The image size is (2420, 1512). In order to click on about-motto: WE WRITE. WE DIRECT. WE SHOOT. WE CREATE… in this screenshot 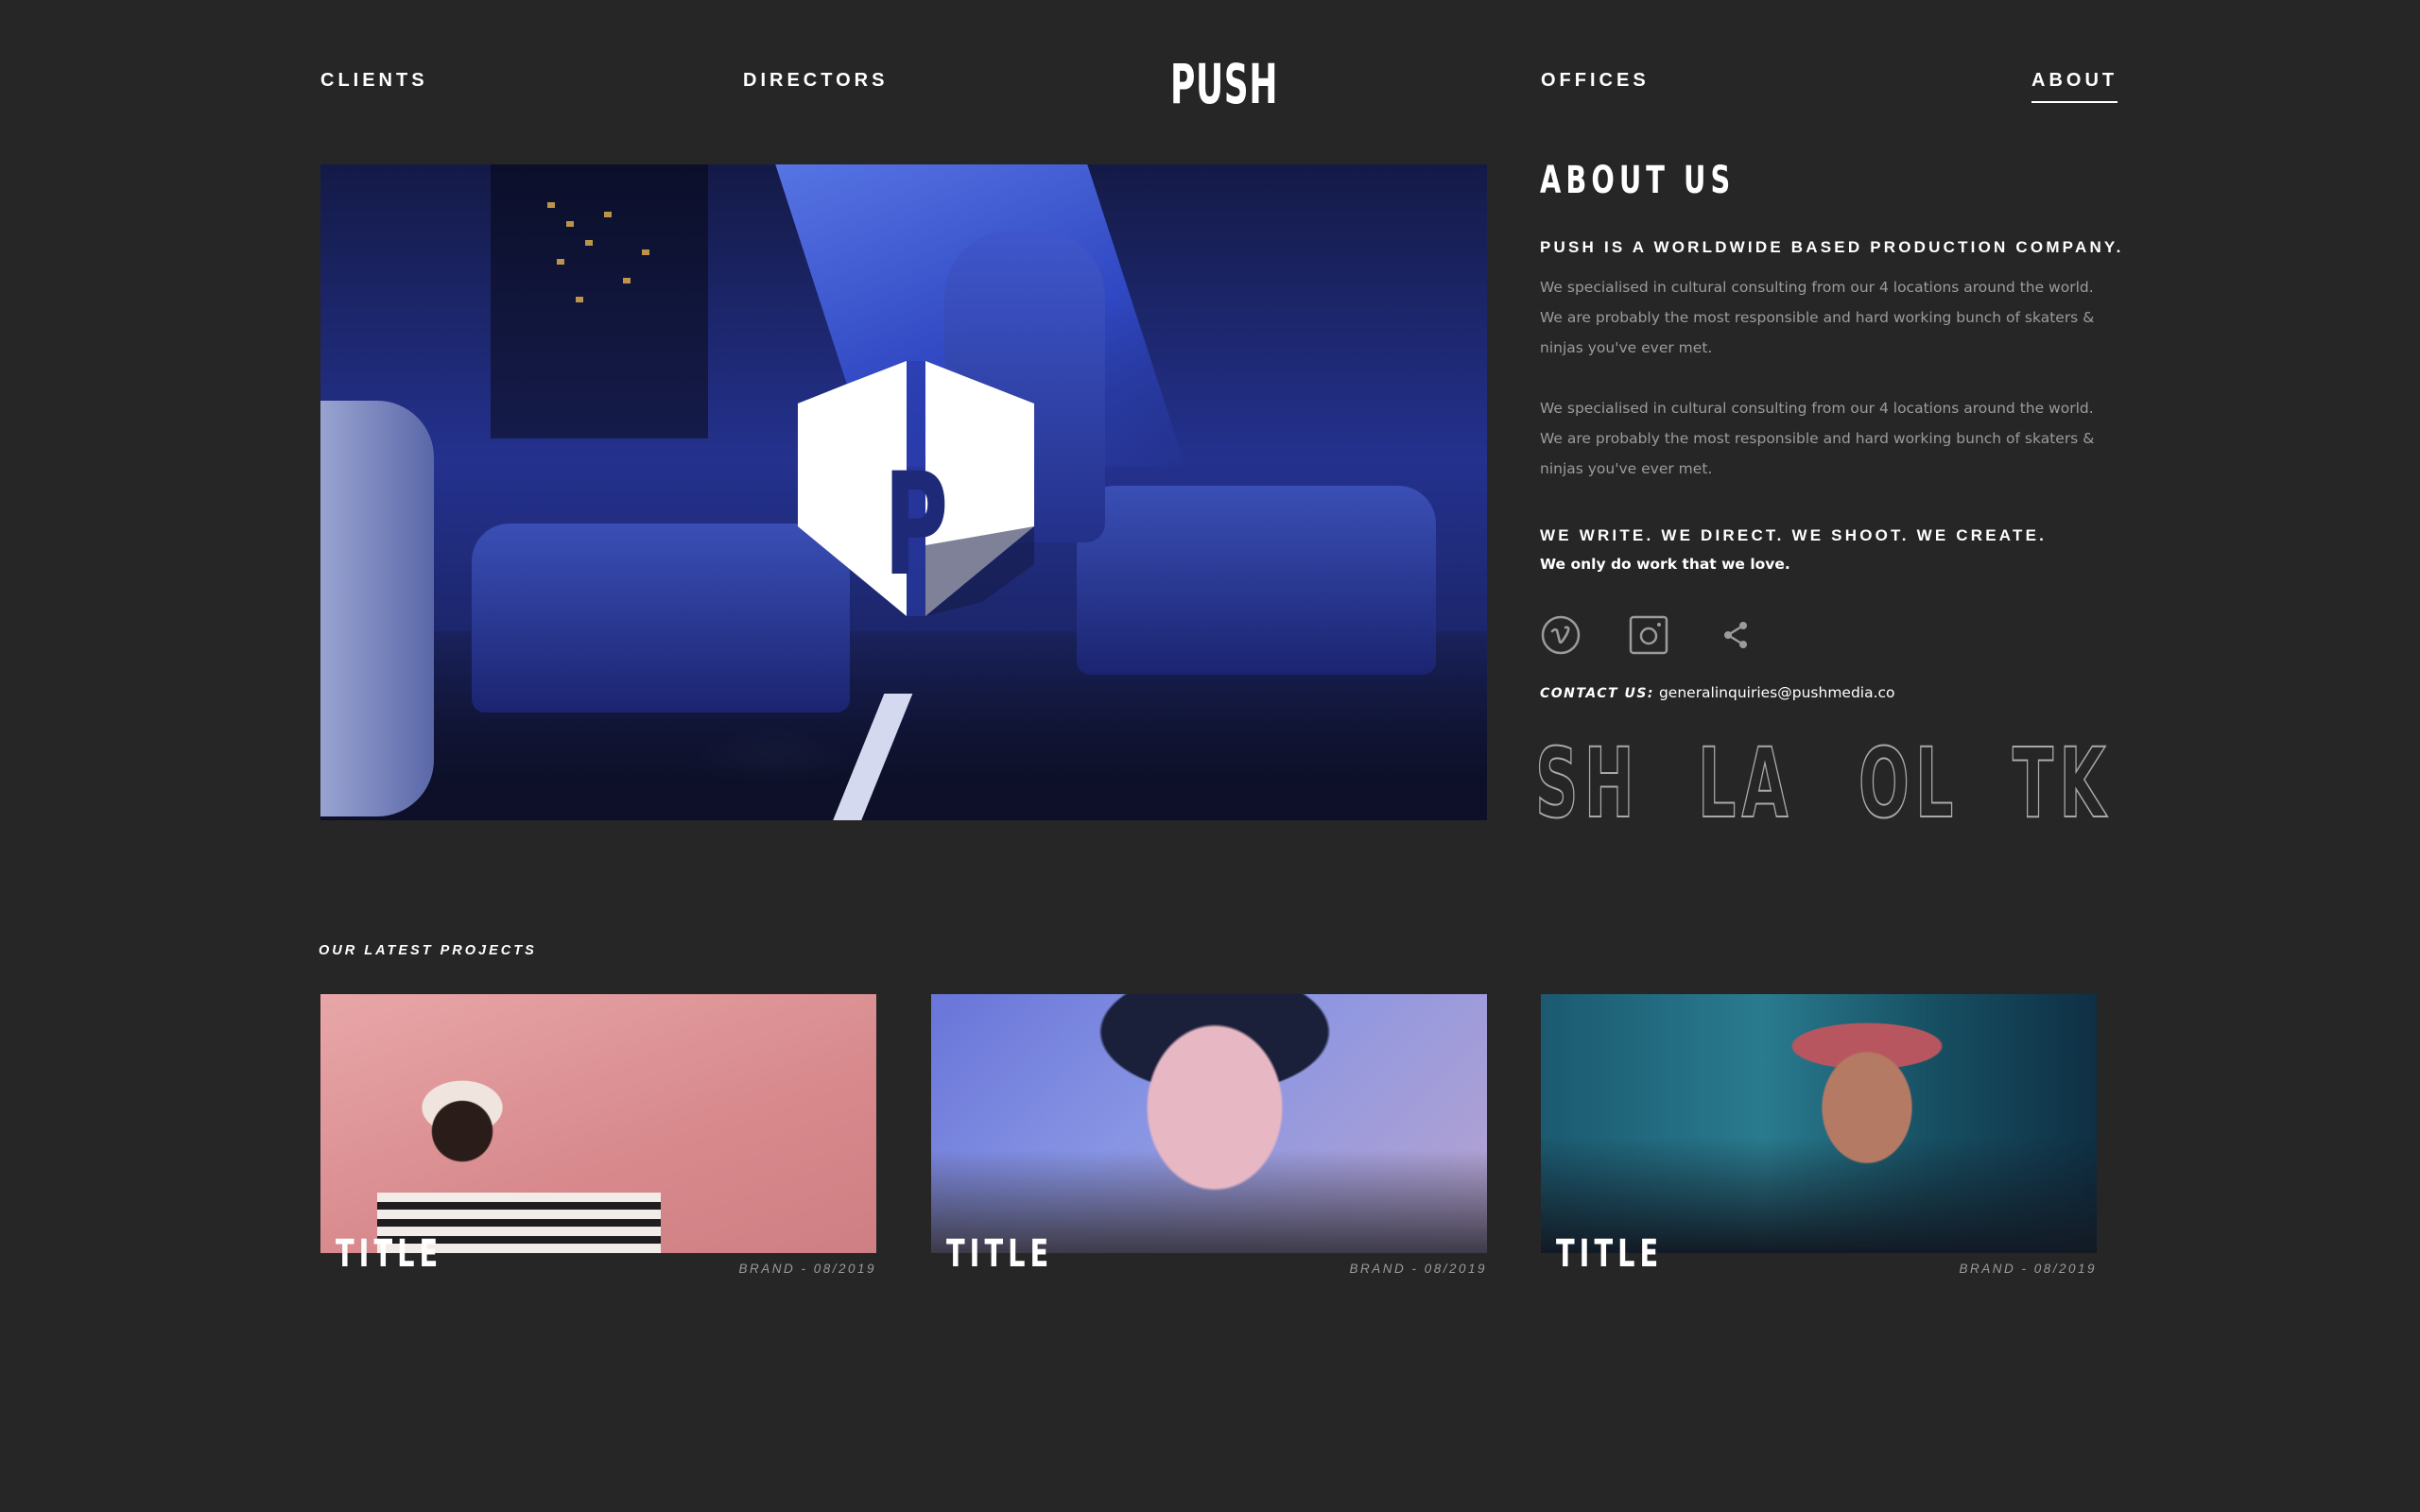, I will do `click(1794, 535)`.